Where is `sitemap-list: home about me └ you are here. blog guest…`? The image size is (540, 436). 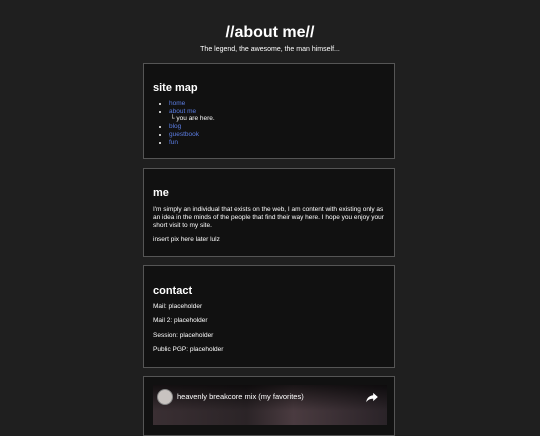
sitemap-list: home about me └ you are here. blog guest… is located at coordinates (184, 123).